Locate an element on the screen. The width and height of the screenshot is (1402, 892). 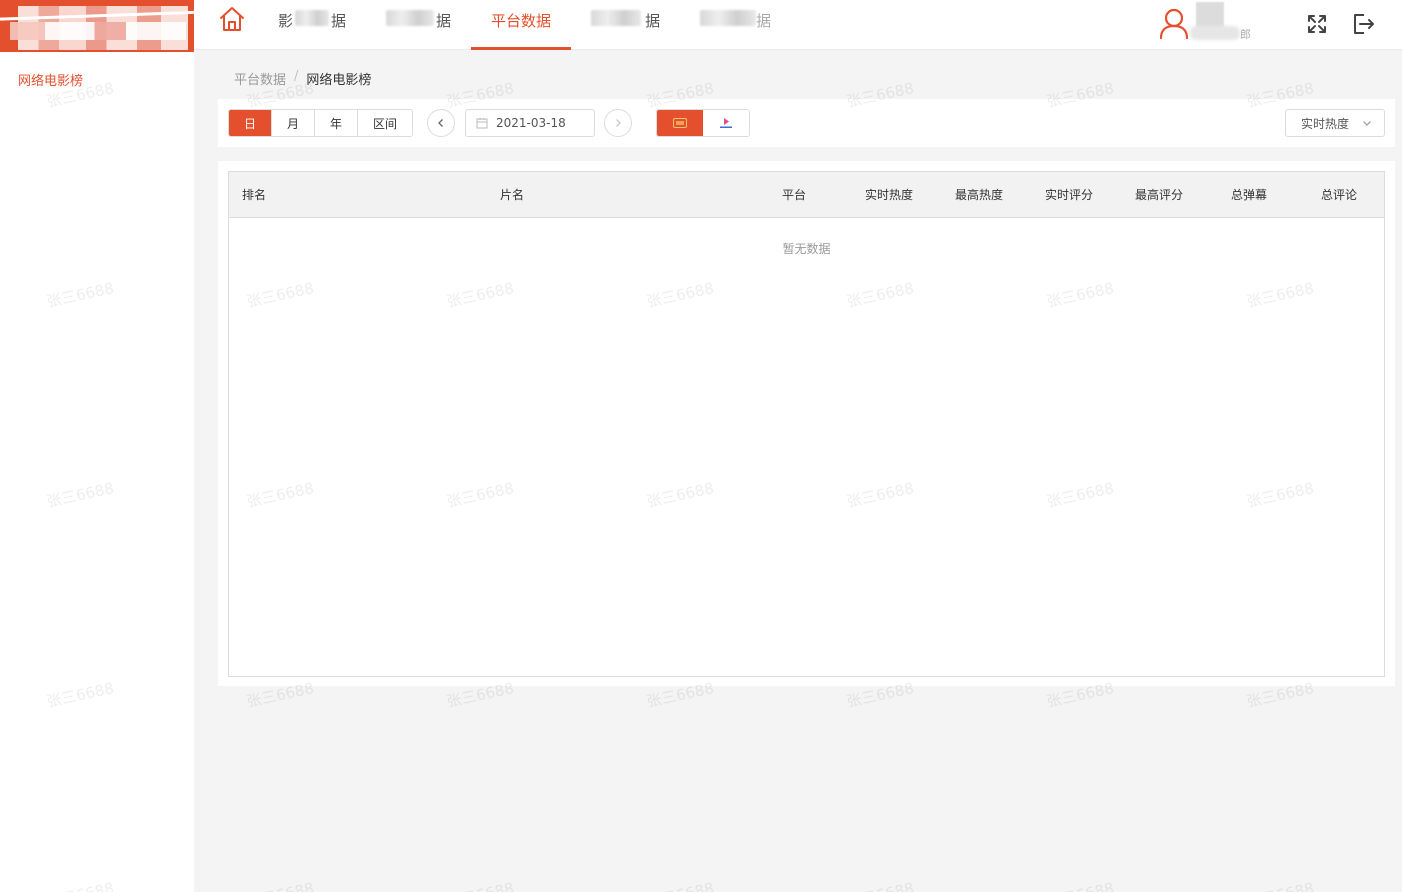
sort-select: 实时热度 is located at coordinates (1335, 123).